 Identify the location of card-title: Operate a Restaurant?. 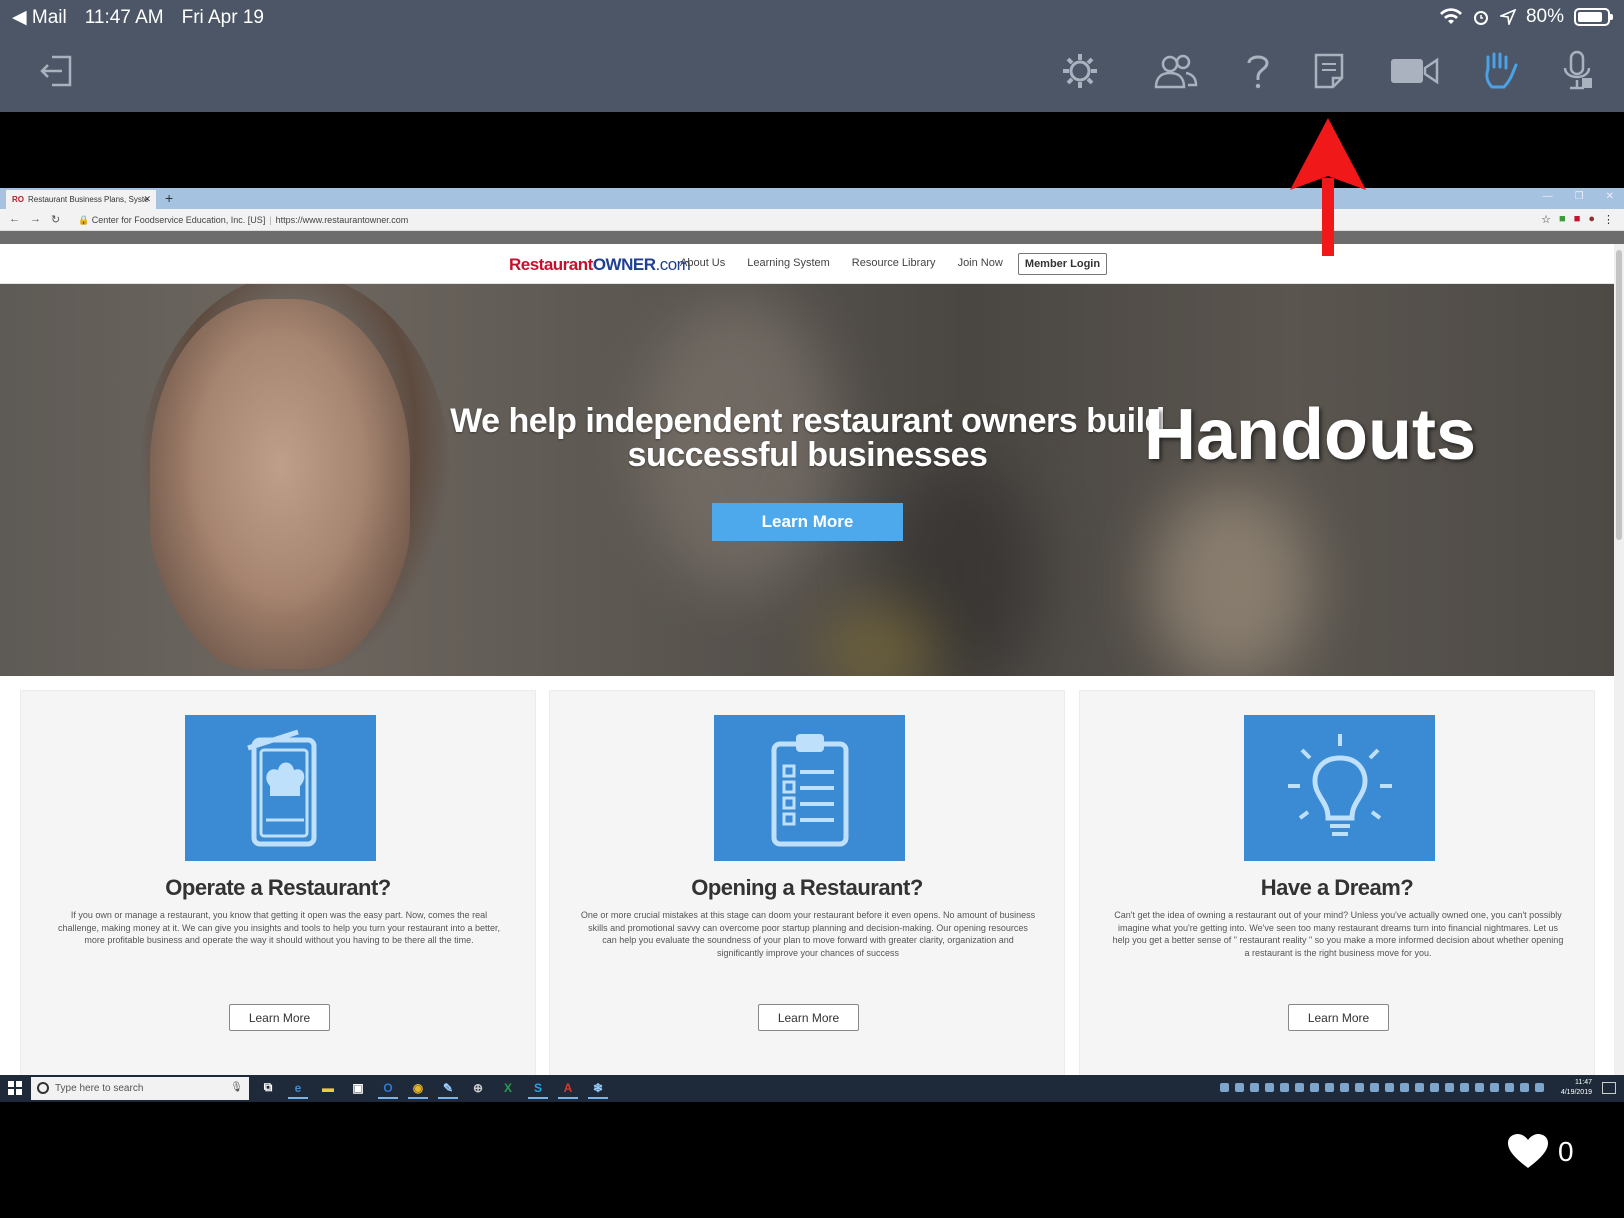
(278, 887).